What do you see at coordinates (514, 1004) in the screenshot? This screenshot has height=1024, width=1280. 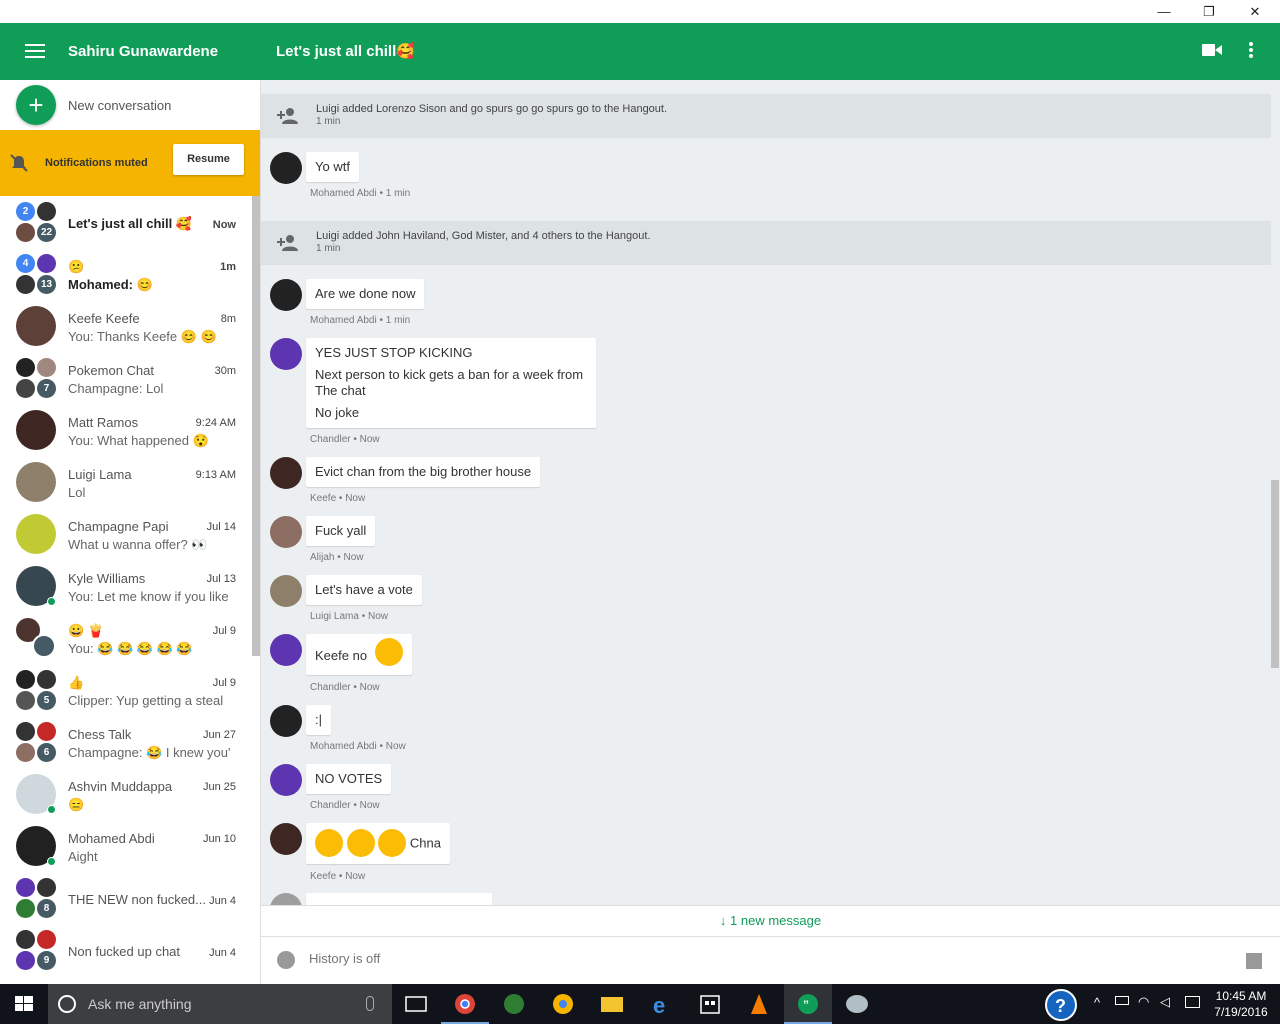 I see `app-icon` at bounding box center [514, 1004].